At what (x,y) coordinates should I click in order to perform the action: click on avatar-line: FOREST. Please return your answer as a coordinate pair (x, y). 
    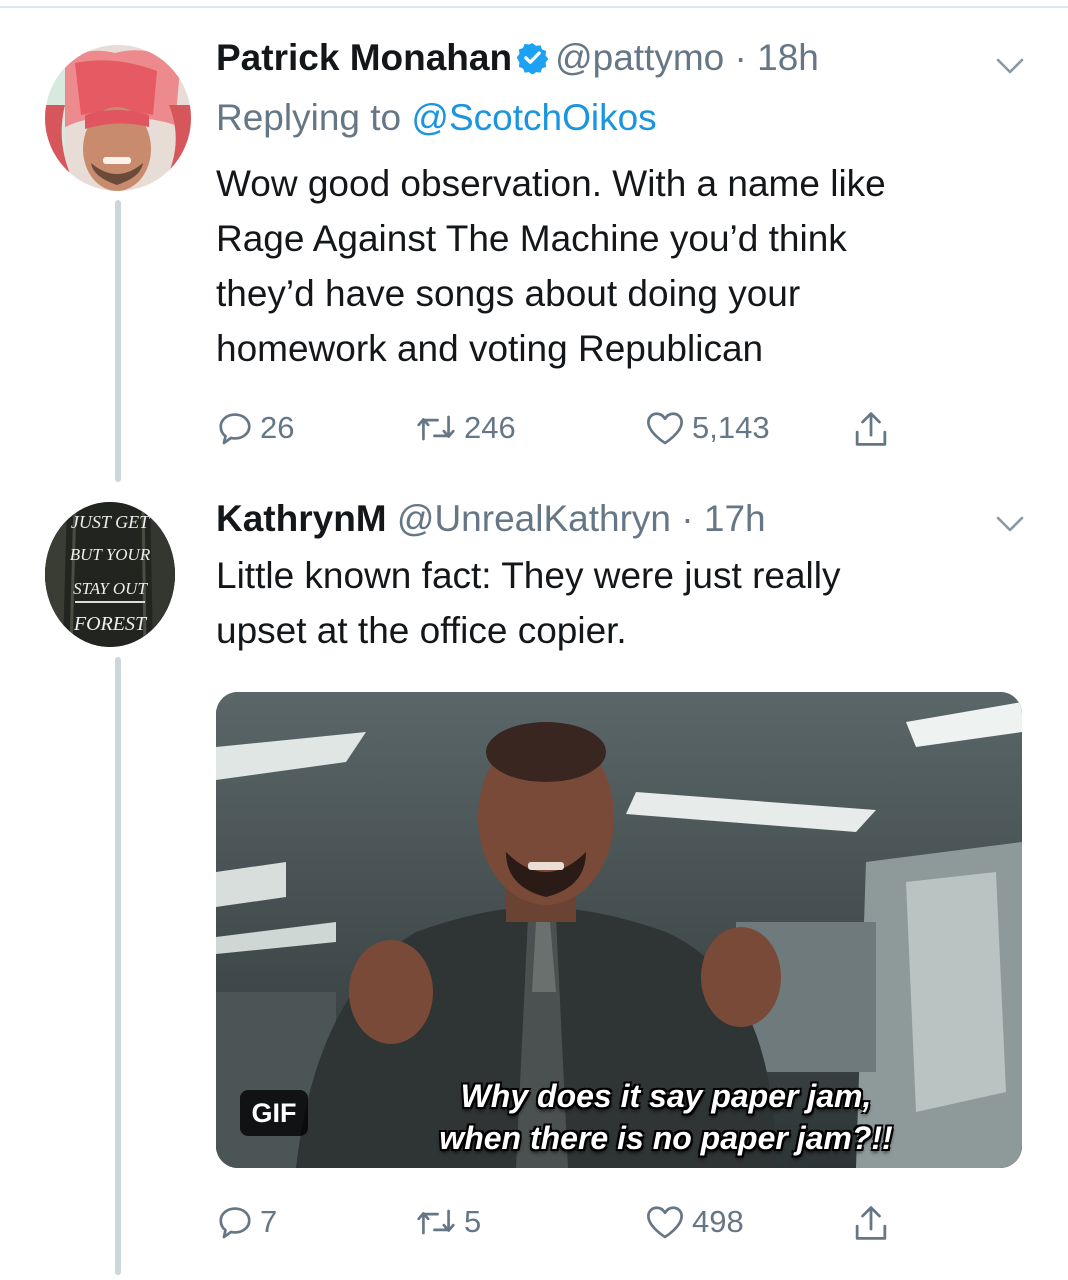
    Looking at the image, I should click on (110, 624).